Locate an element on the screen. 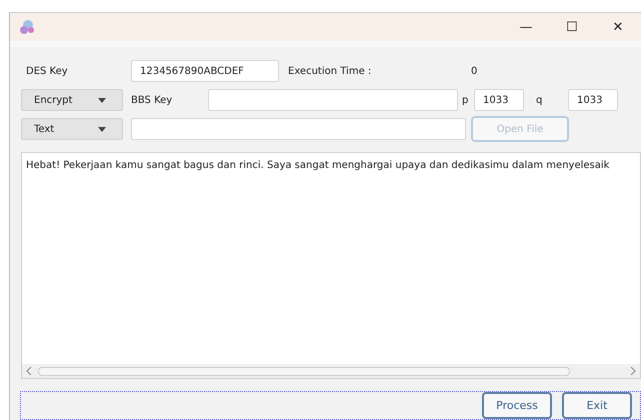  mode-dropdown: Encrypt is located at coordinates (72, 100).